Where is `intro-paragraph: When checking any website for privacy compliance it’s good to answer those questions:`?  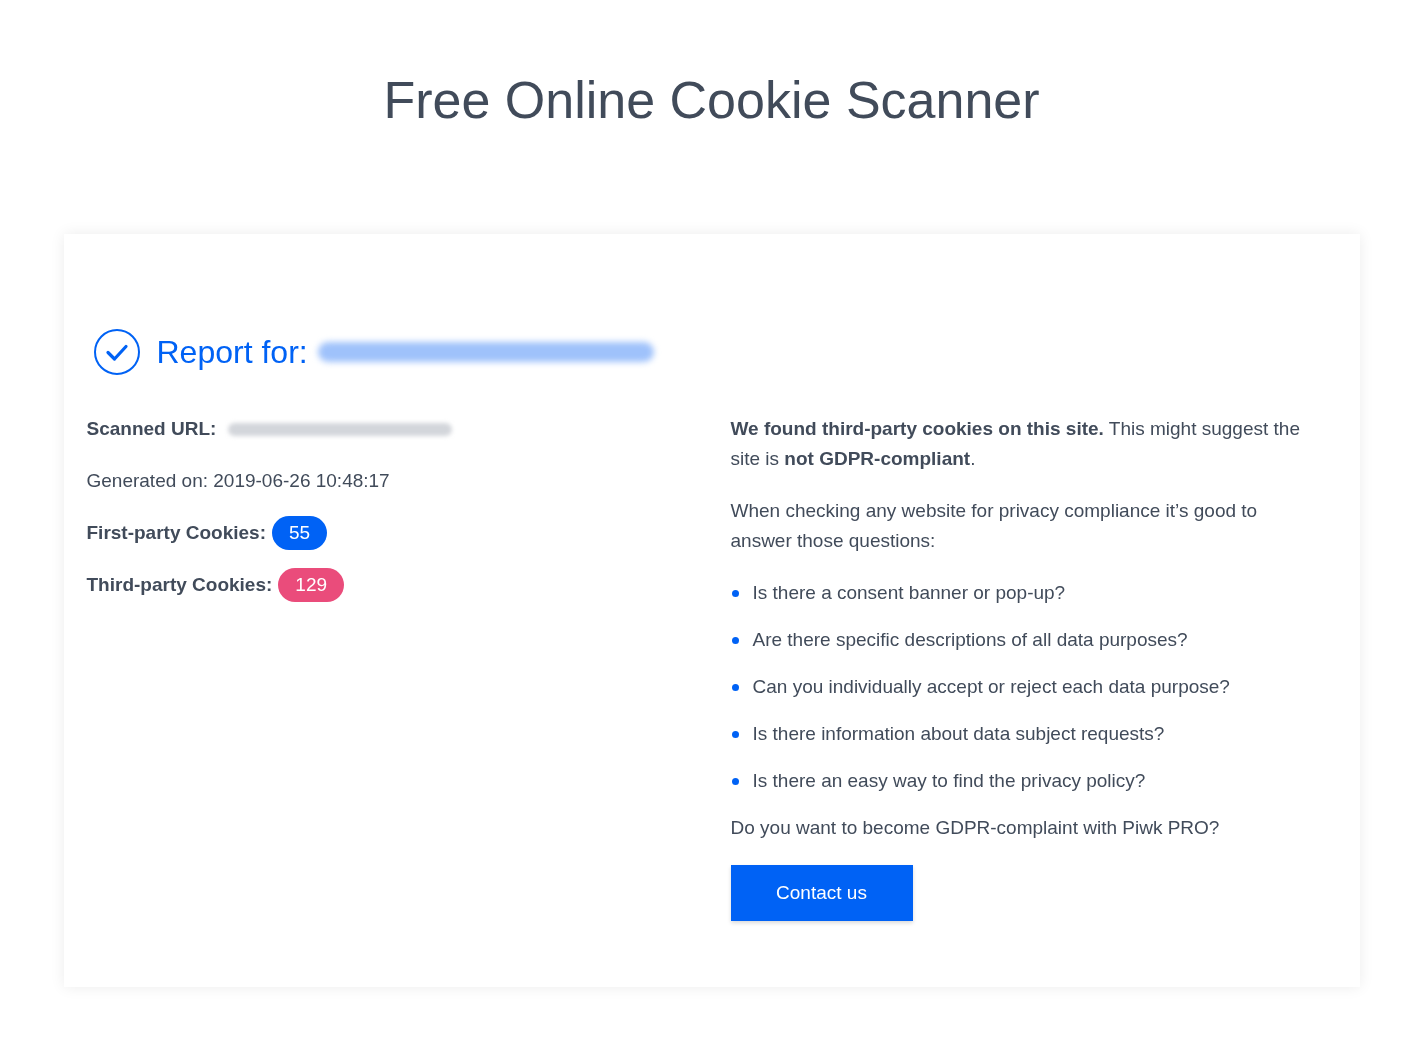 intro-paragraph: When checking any website for privacy compliance it’s good to answer those questions: is located at coordinates (994, 526).